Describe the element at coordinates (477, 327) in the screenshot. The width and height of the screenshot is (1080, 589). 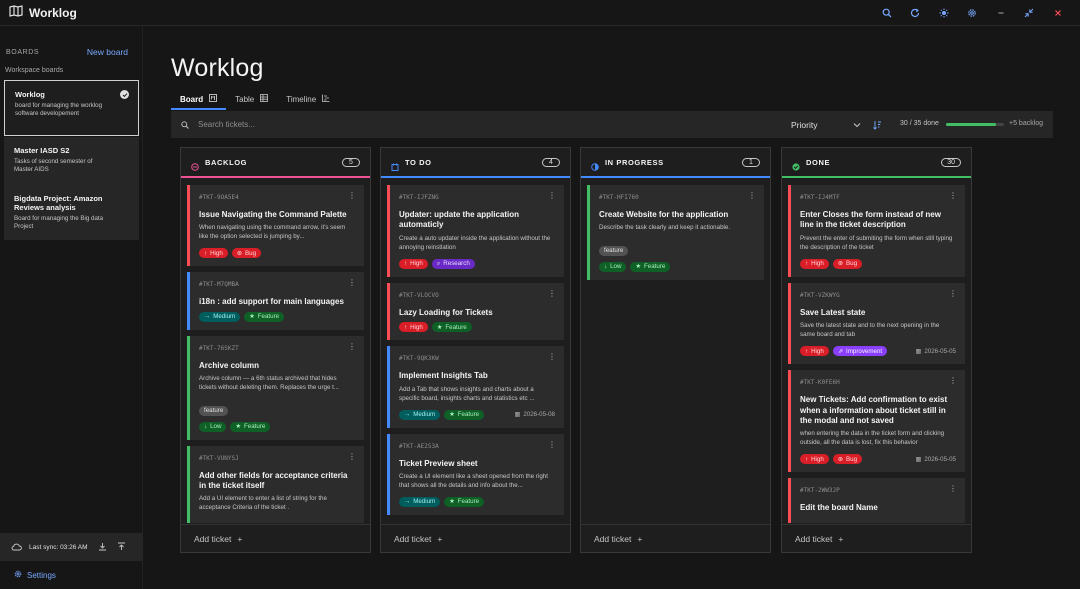
I see `ticket-tags: ↑ High ★ Feature` at that location.